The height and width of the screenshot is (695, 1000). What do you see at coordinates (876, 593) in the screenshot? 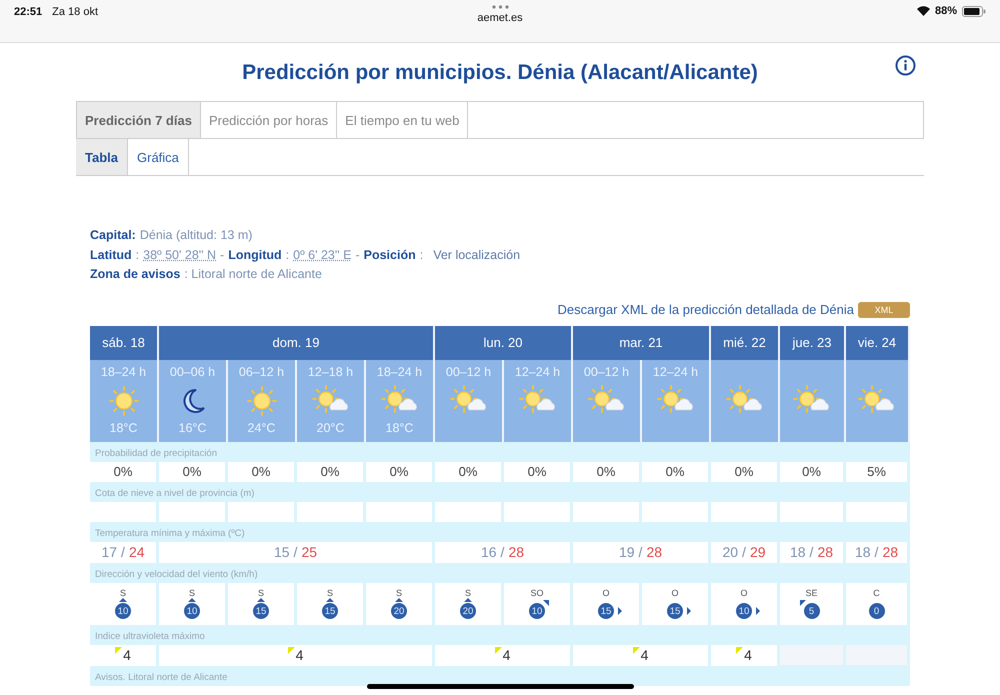
I see `wind-direction: C` at bounding box center [876, 593].